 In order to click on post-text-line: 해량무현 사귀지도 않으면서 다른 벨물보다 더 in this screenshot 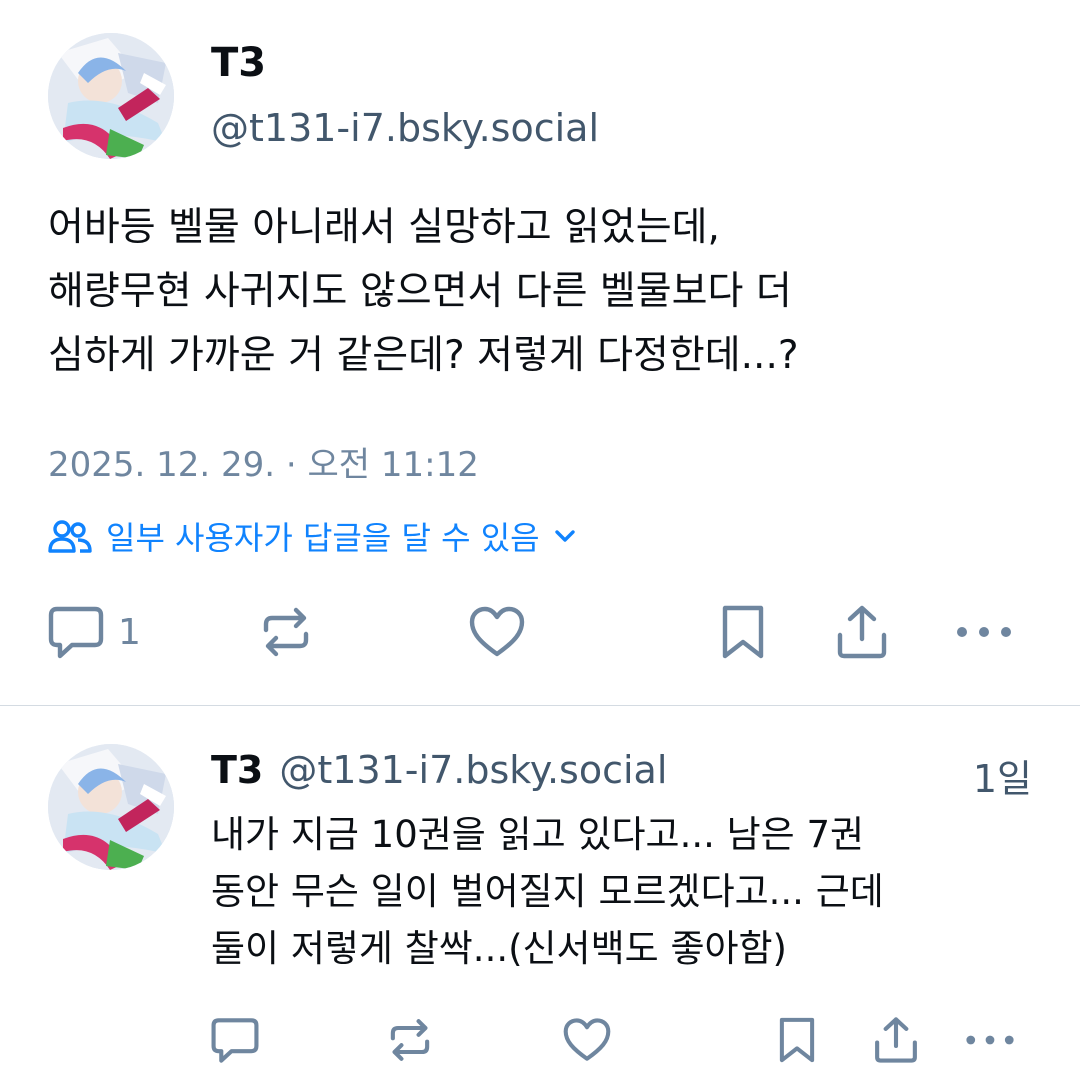, I will do `click(420, 291)`.